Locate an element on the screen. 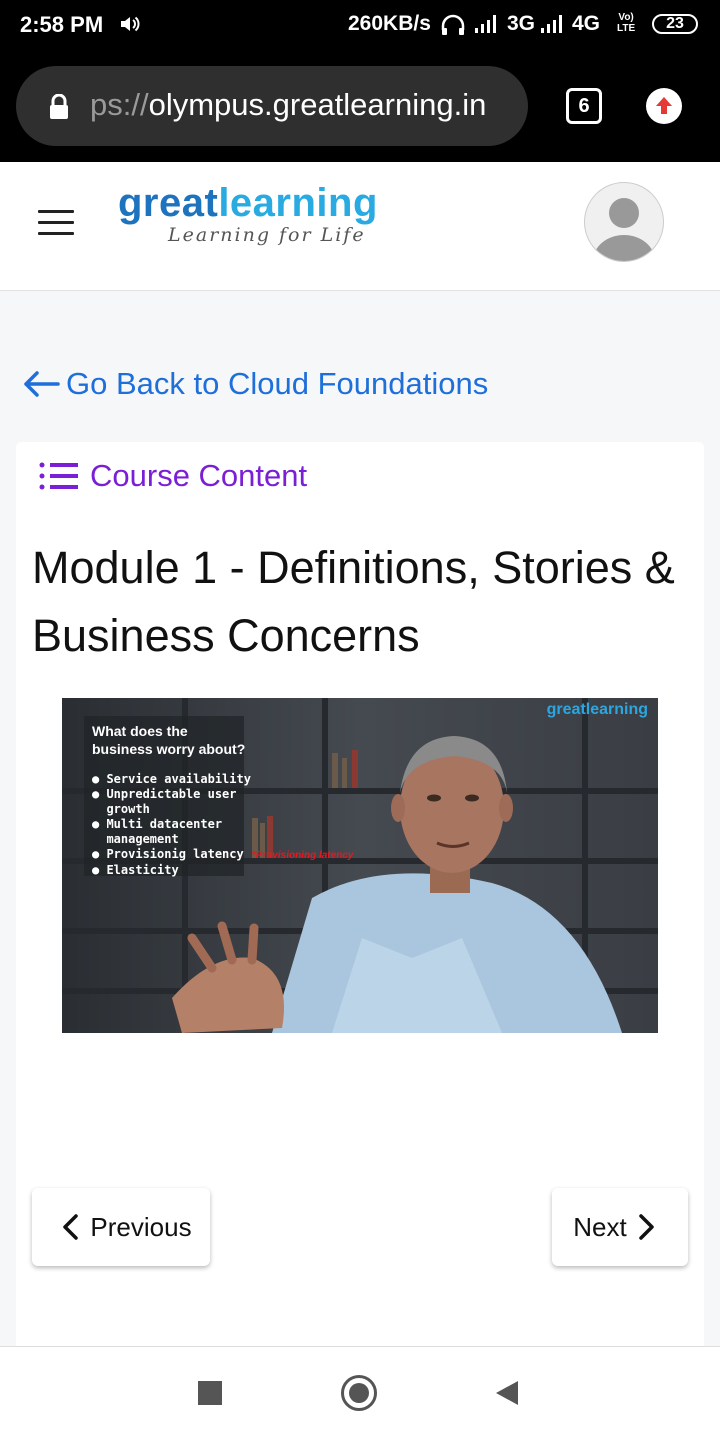 This screenshot has width=720, height=1441. video-slide-heading: What does the business worry about? is located at coordinates (169, 740).